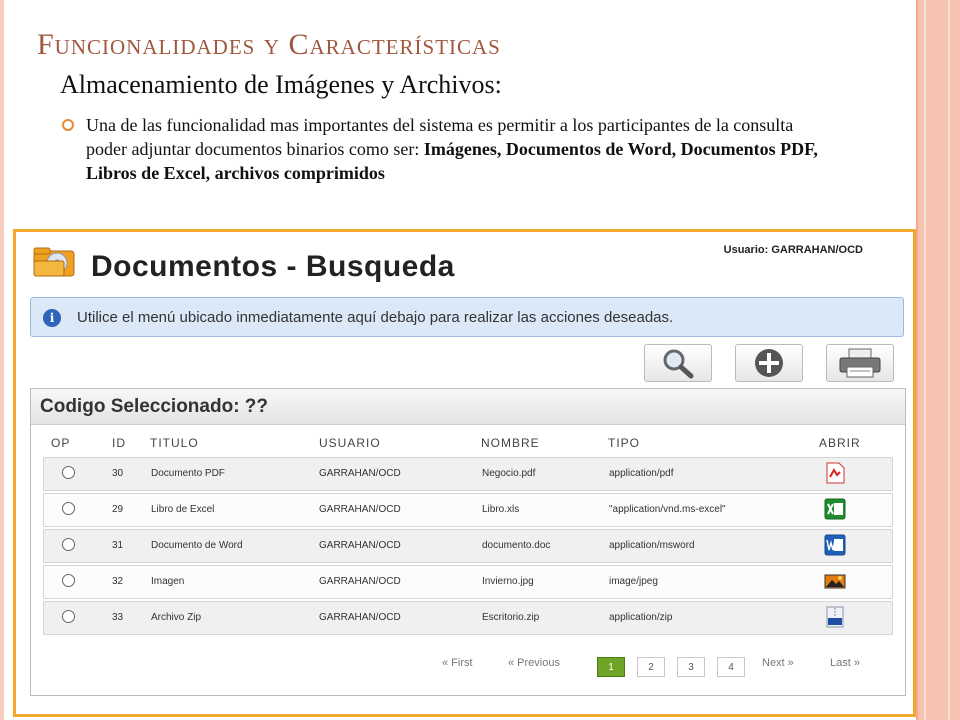 The height and width of the screenshot is (720, 960). I want to click on column-header-tipo: TIPO, so click(624, 443).